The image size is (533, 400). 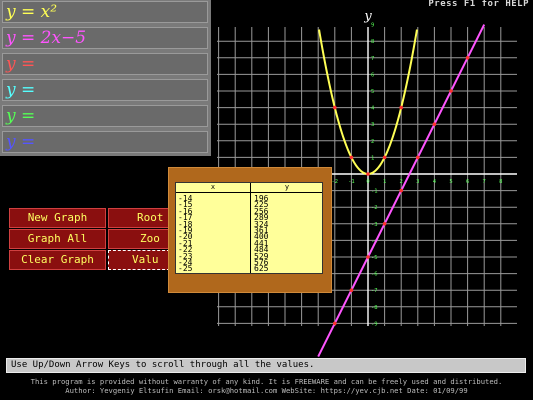 I want to click on y-tick-label: 3, so click(x=372, y=125).